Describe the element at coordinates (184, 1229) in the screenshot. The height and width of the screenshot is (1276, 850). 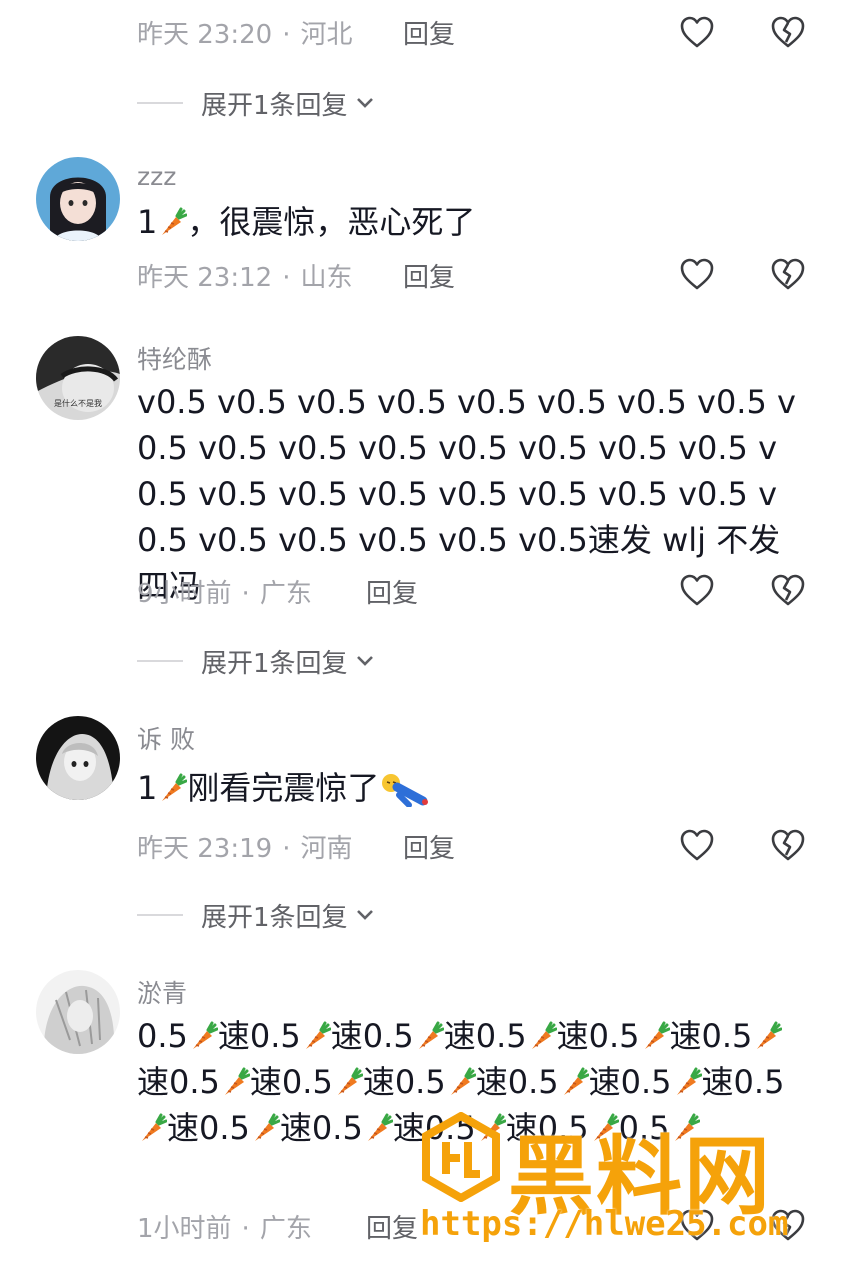
I see `comment-time: 1小时前` at that location.